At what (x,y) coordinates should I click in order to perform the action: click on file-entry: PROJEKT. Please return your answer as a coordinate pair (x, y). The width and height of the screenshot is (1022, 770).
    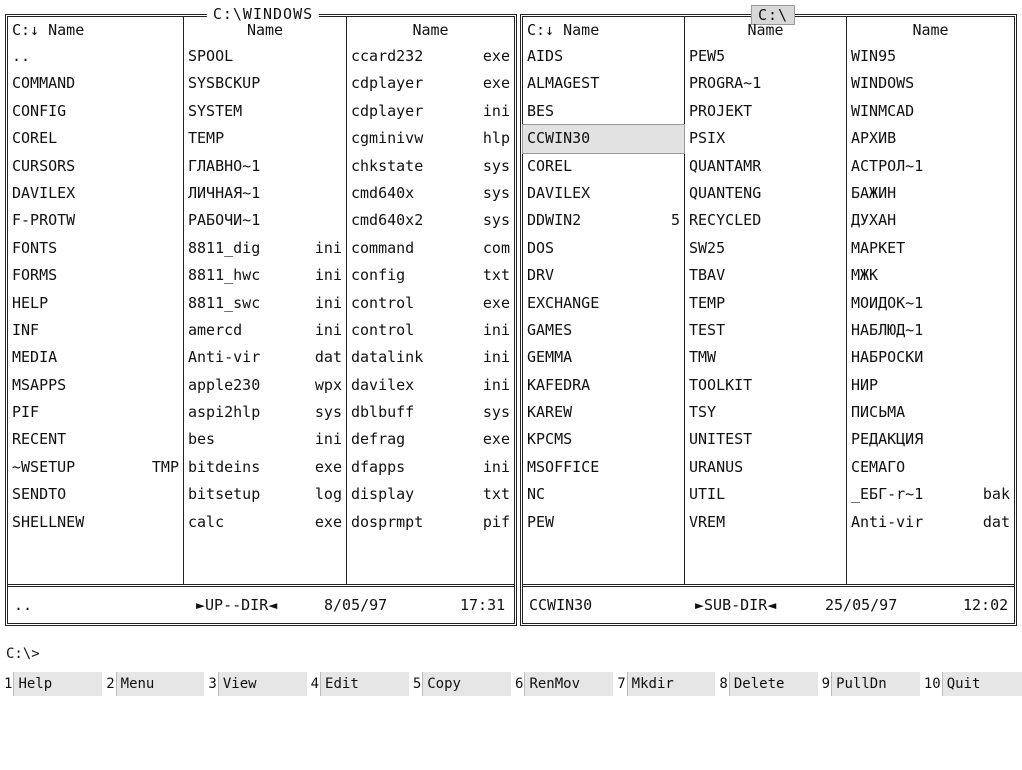
    Looking at the image, I should click on (765, 111).